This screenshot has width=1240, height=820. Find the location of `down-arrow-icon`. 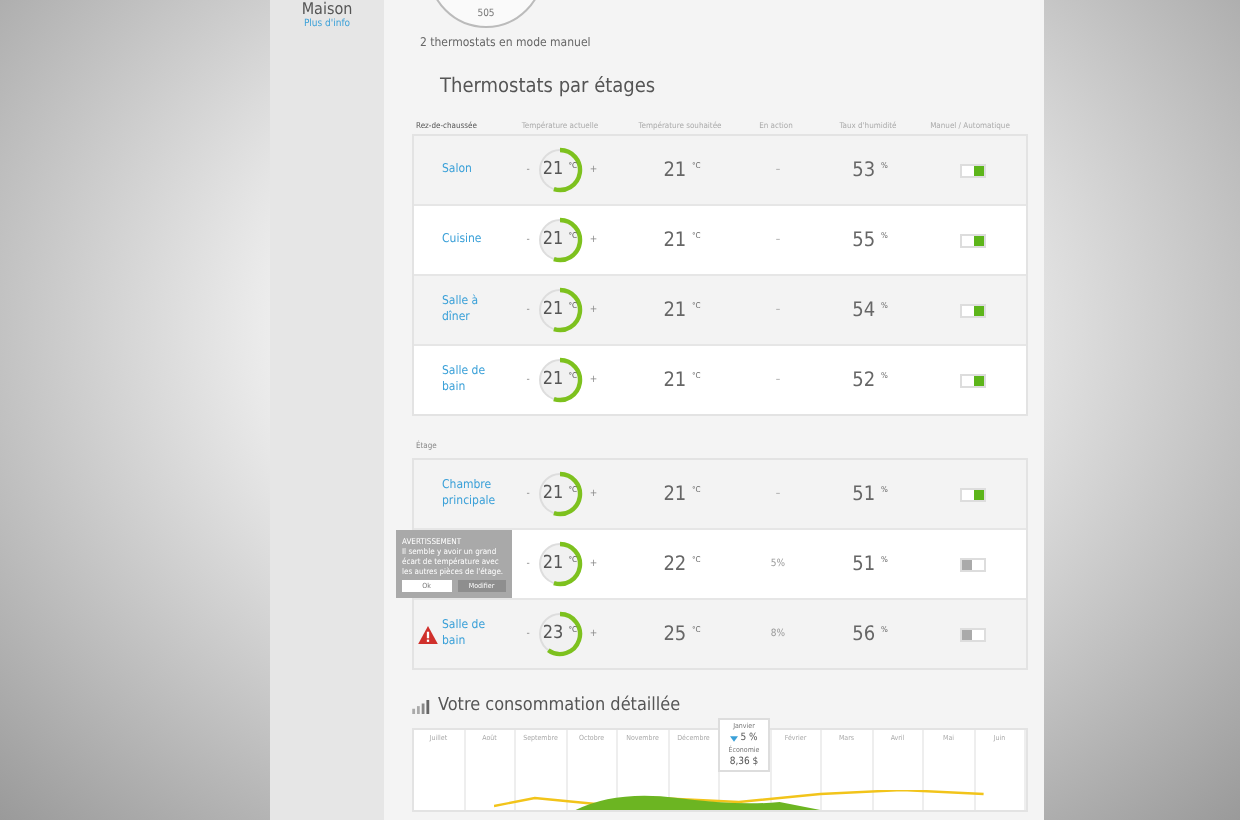

down-arrow-icon is located at coordinates (734, 738).